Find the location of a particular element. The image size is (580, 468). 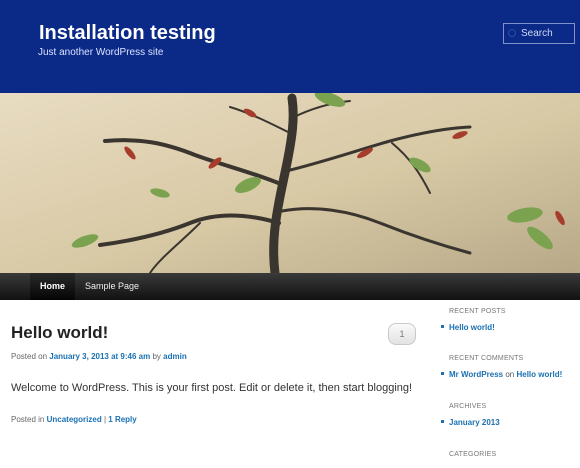

category-link: Uncategorized is located at coordinates (74, 419).